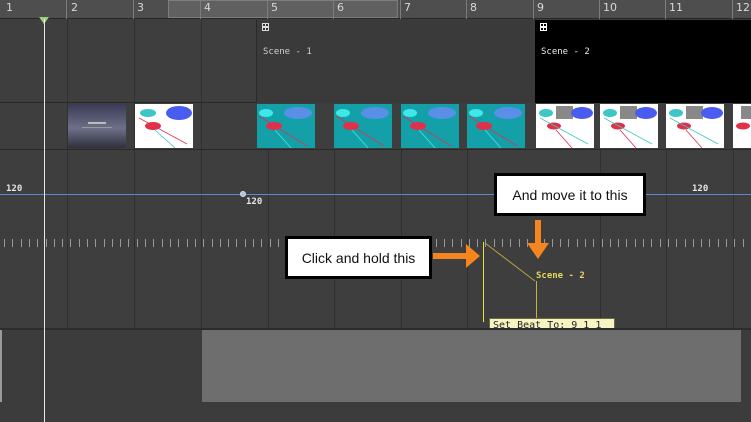  What do you see at coordinates (358, 257) in the screenshot?
I see `instruction-callout-click: Click and hold this` at bounding box center [358, 257].